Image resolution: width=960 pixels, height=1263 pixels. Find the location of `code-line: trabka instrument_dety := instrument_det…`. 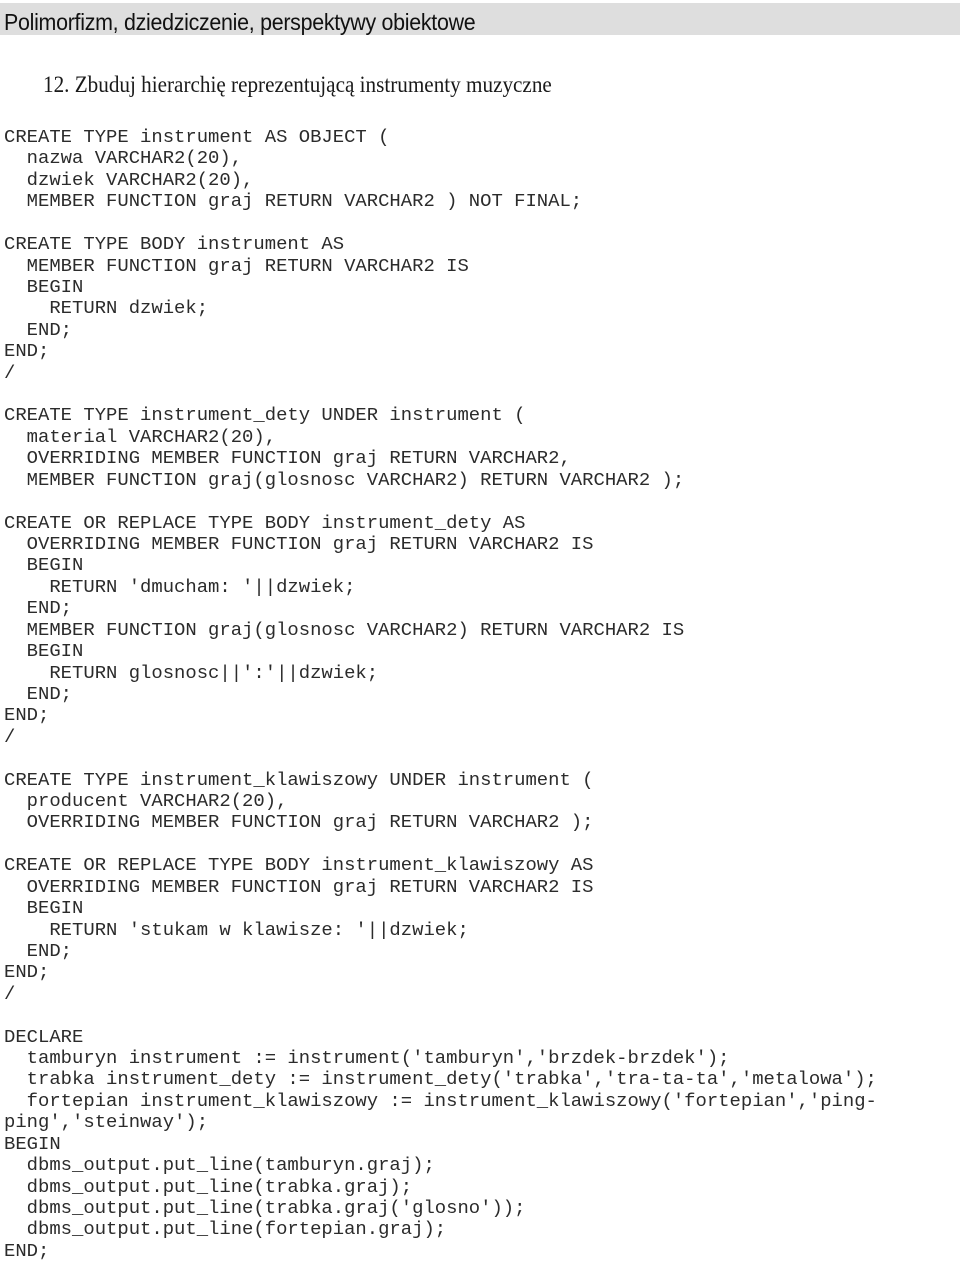

code-line: trabka instrument_dety := instrument_det… is located at coordinates (440, 1079).